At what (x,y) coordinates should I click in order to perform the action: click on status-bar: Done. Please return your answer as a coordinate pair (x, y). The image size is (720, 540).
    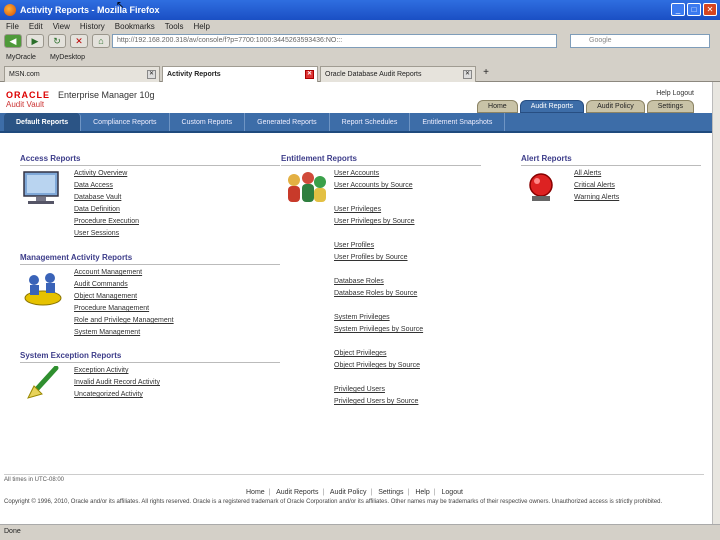
    Looking at the image, I should click on (360, 532).